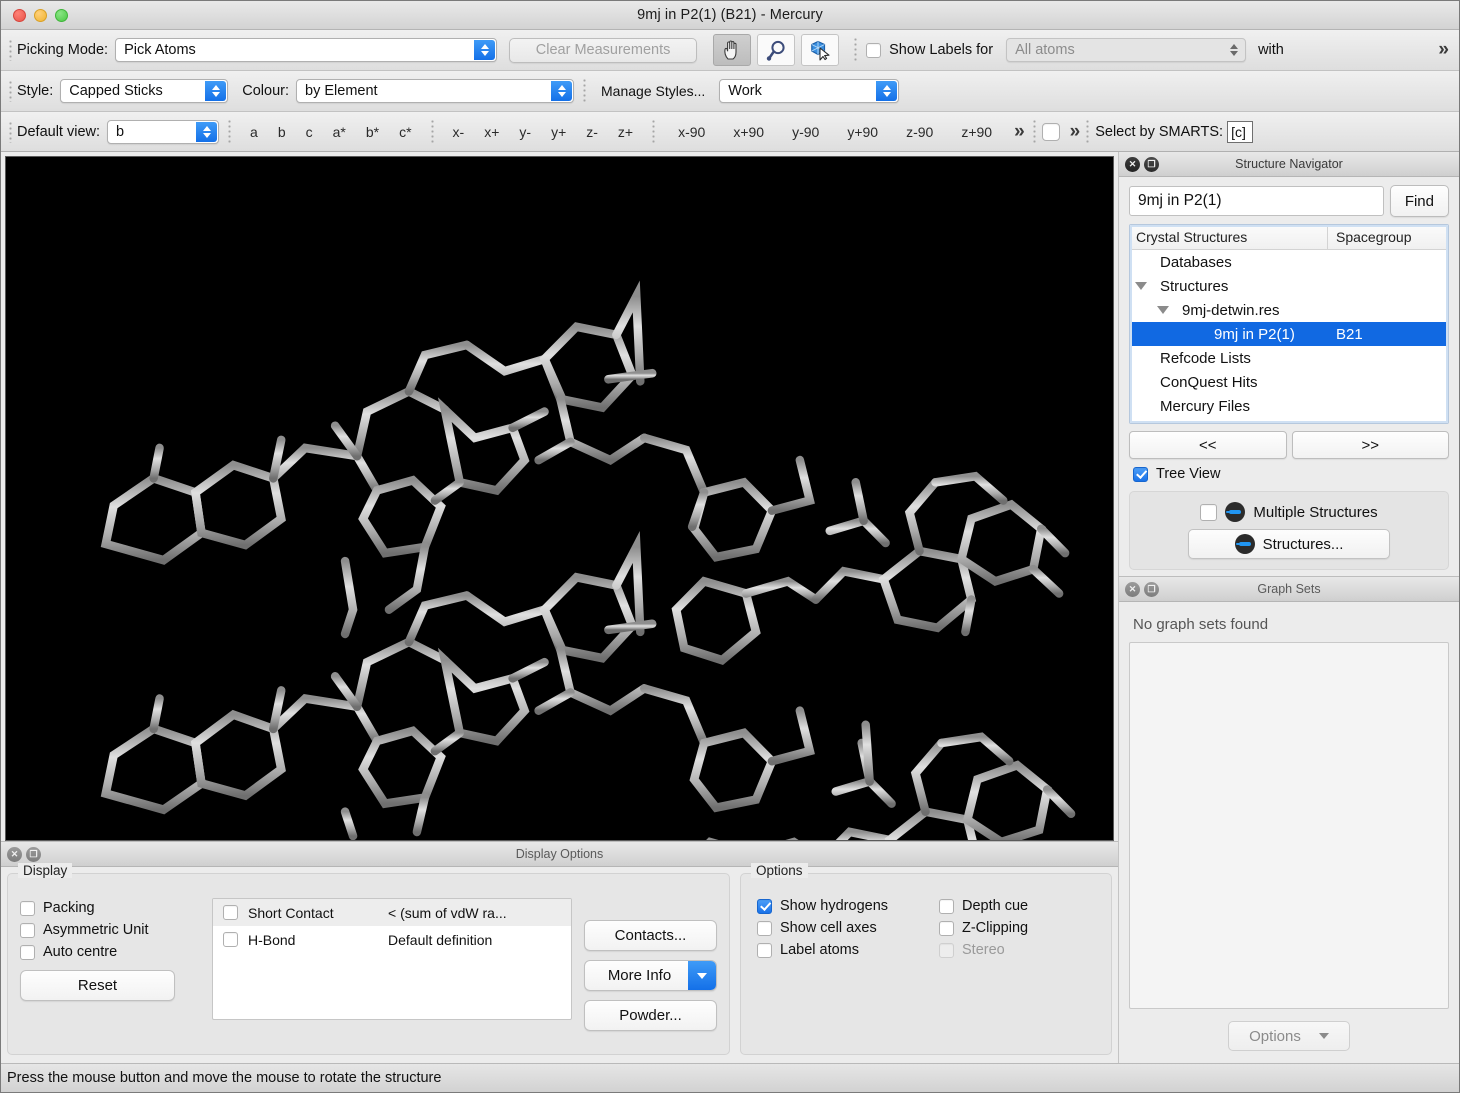 This screenshot has width=1460, height=1093. What do you see at coordinates (27, 908) in the screenshot?
I see `packing-checkbox` at bounding box center [27, 908].